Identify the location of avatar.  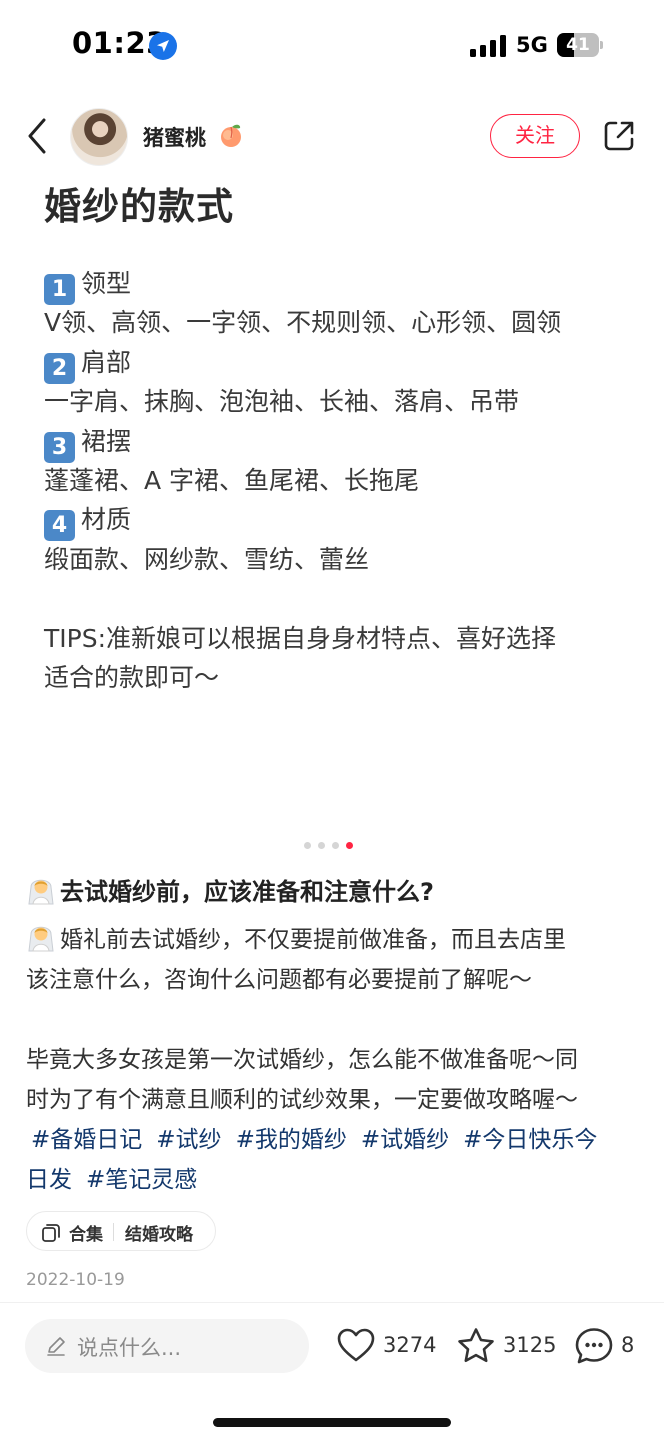
(99, 137).